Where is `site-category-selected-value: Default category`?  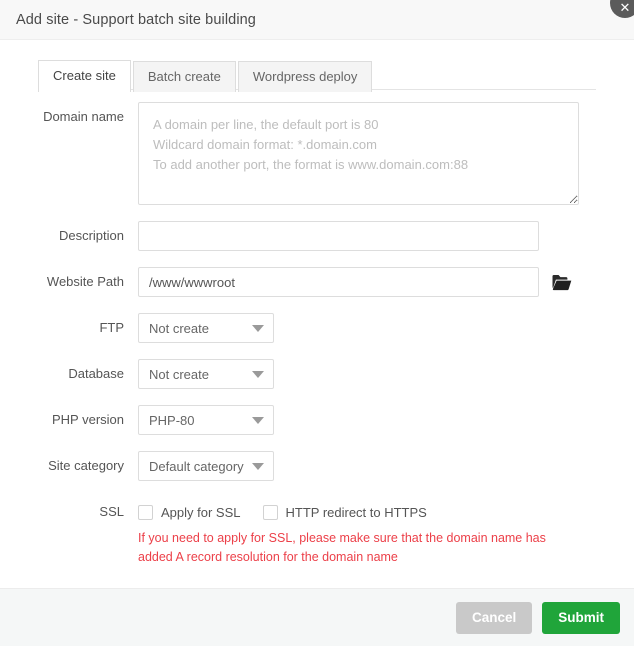 site-category-selected-value: Default category is located at coordinates (196, 466).